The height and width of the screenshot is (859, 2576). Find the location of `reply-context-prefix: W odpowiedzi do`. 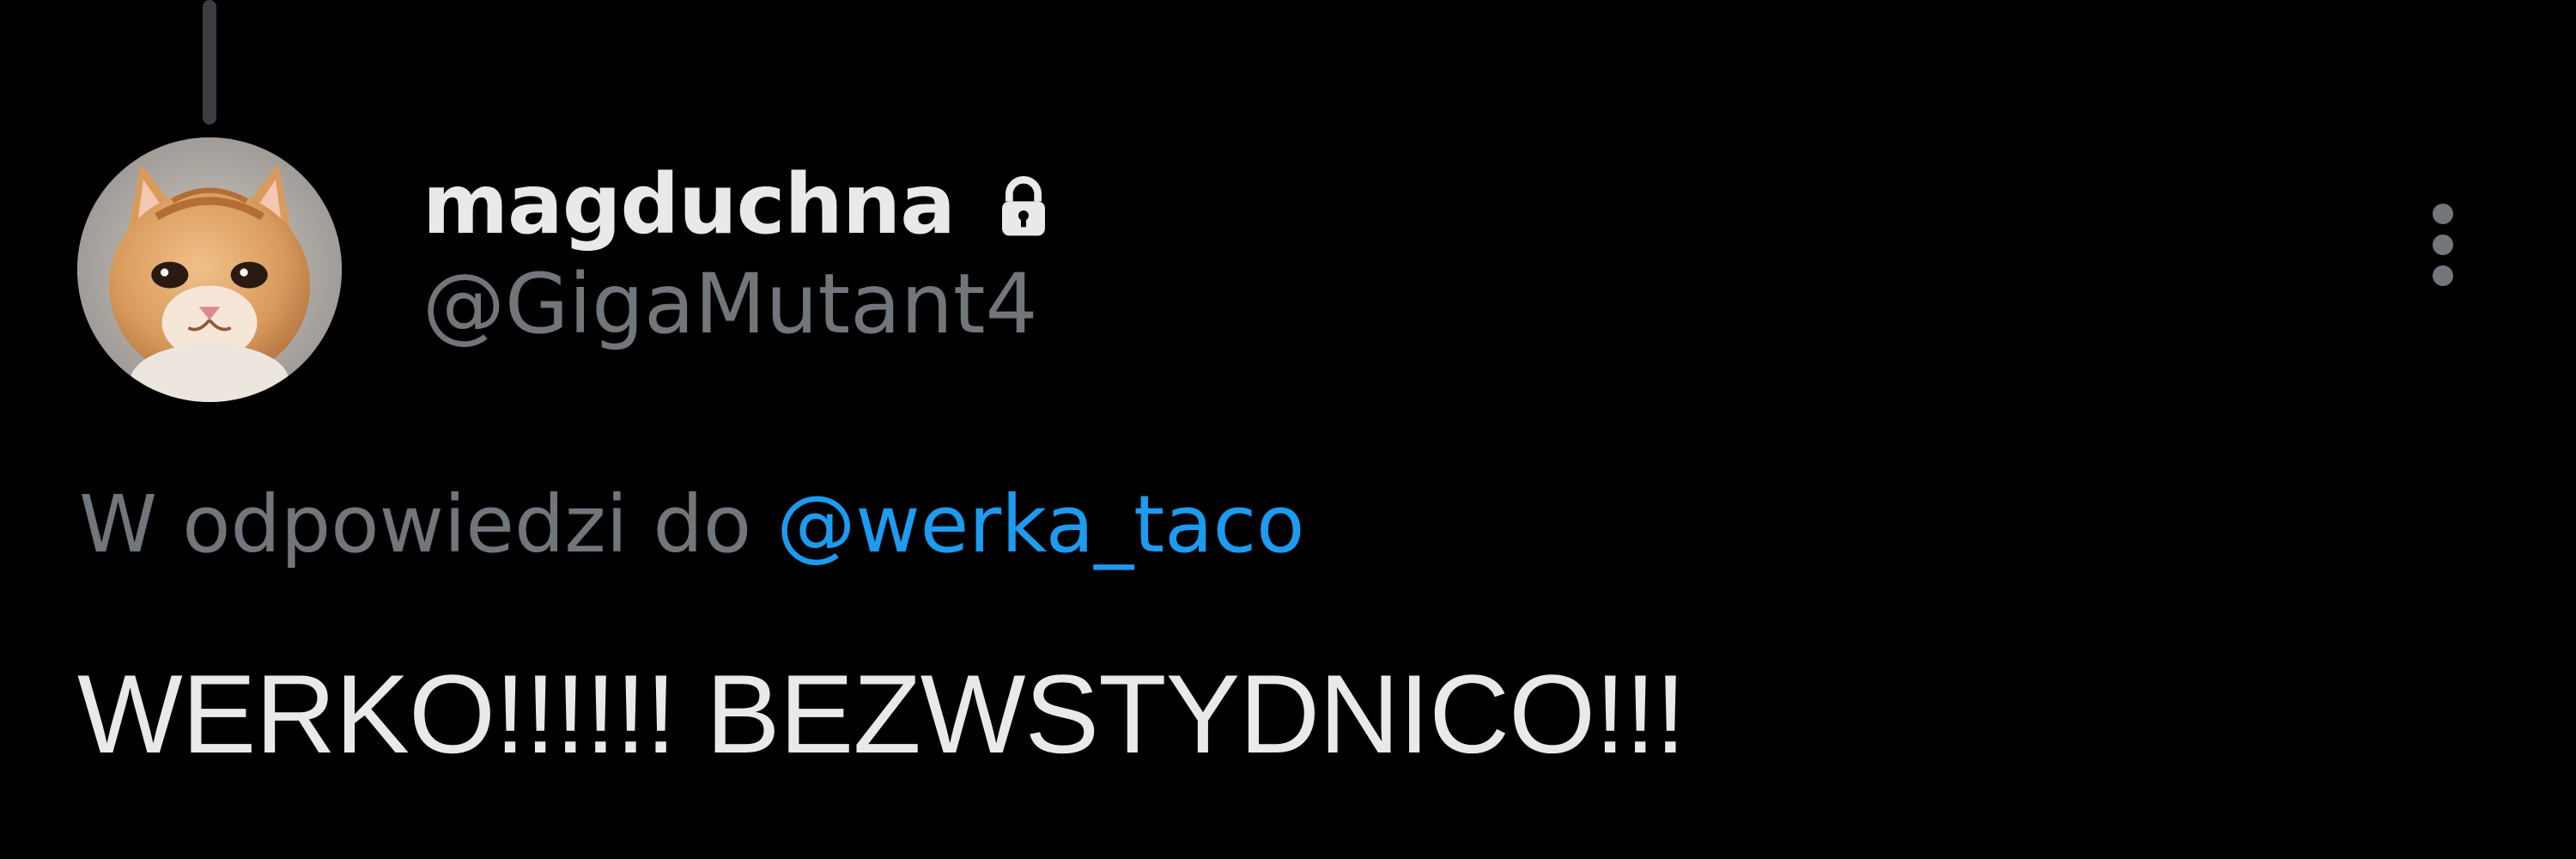

reply-context-prefix: W odpowiedzi do is located at coordinates (428, 524).